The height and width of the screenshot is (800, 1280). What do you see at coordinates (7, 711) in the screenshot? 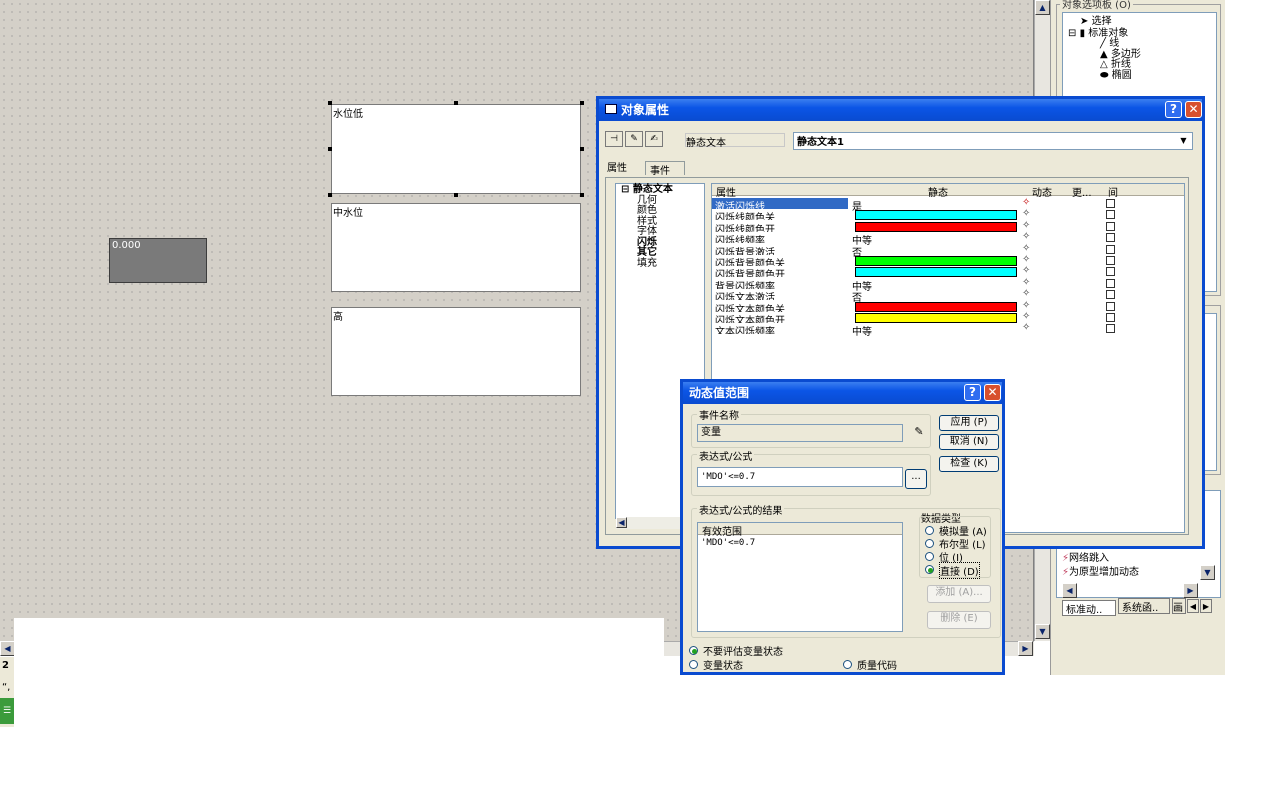
I see `app-icon: ☰` at bounding box center [7, 711].